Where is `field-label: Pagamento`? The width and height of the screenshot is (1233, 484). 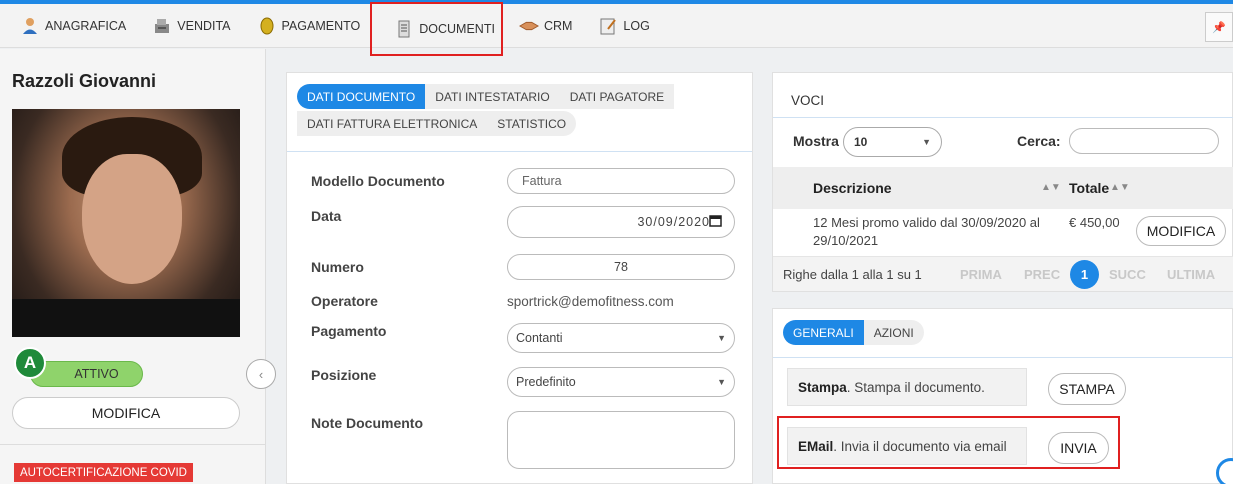
field-label: Pagamento is located at coordinates (349, 331).